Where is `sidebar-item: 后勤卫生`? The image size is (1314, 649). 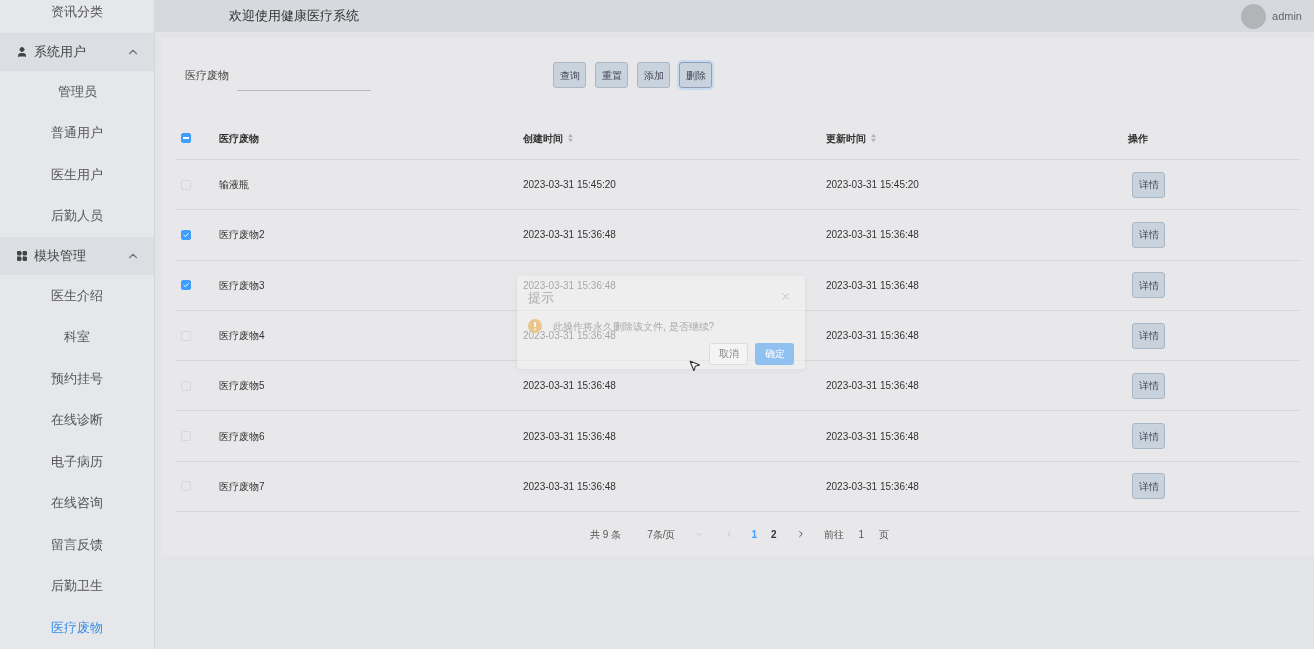 sidebar-item: 后勤卫生 is located at coordinates (77, 586).